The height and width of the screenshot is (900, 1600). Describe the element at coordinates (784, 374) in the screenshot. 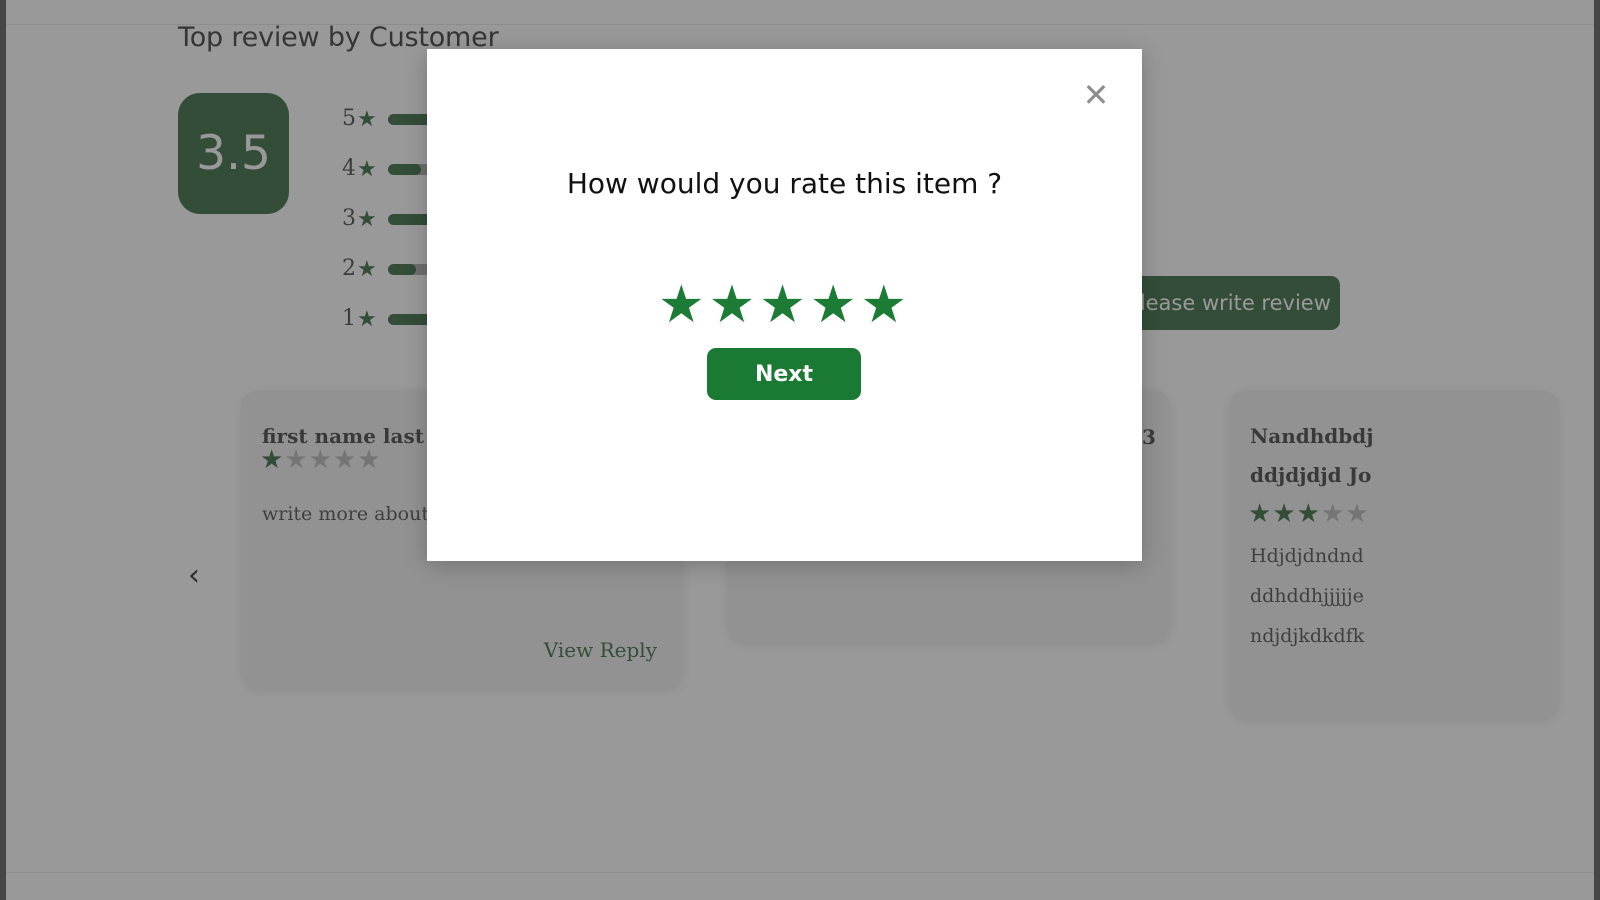

I see `next-button: Next` at that location.